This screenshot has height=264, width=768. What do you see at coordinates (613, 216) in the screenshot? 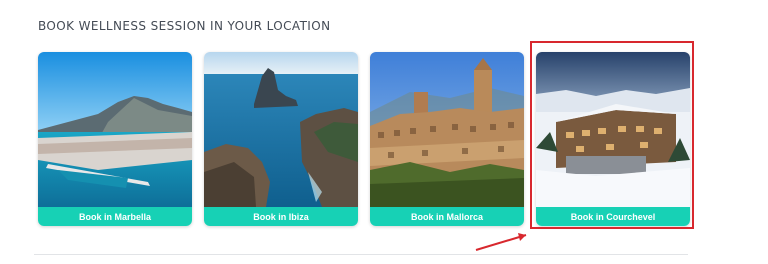
I see `book-courchevel-button: Book in Courchevel` at bounding box center [613, 216].